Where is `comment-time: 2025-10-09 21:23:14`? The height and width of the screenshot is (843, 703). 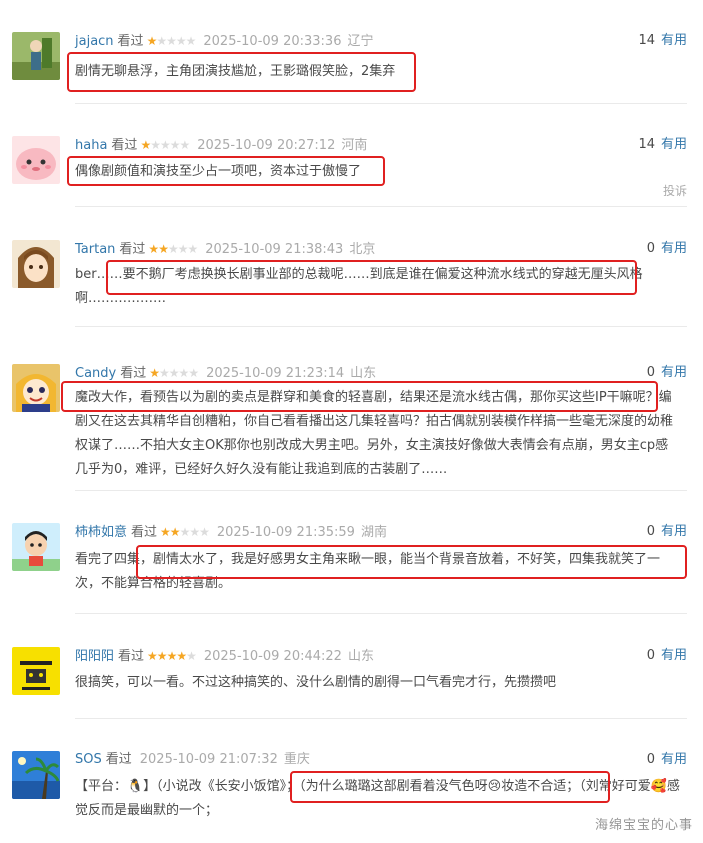
comment-time: 2025-10-09 21:23:14 is located at coordinates (275, 373).